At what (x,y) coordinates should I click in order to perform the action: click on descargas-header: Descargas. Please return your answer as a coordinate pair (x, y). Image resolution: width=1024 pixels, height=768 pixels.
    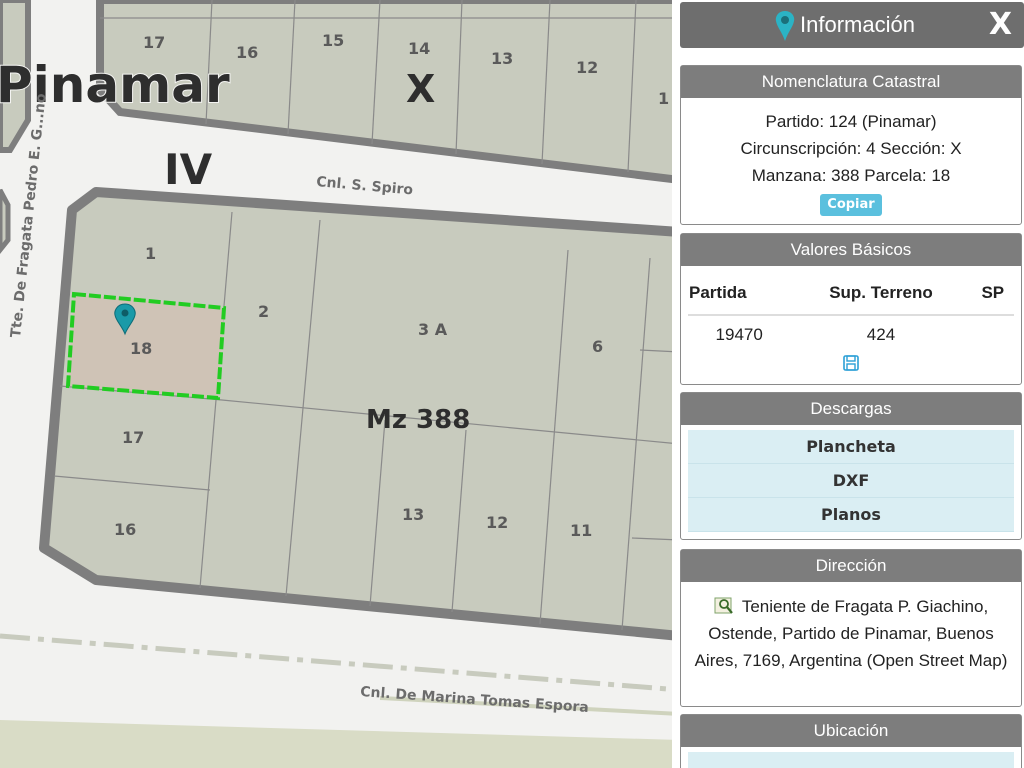
    Looking at the image, I should click on (851, 409).